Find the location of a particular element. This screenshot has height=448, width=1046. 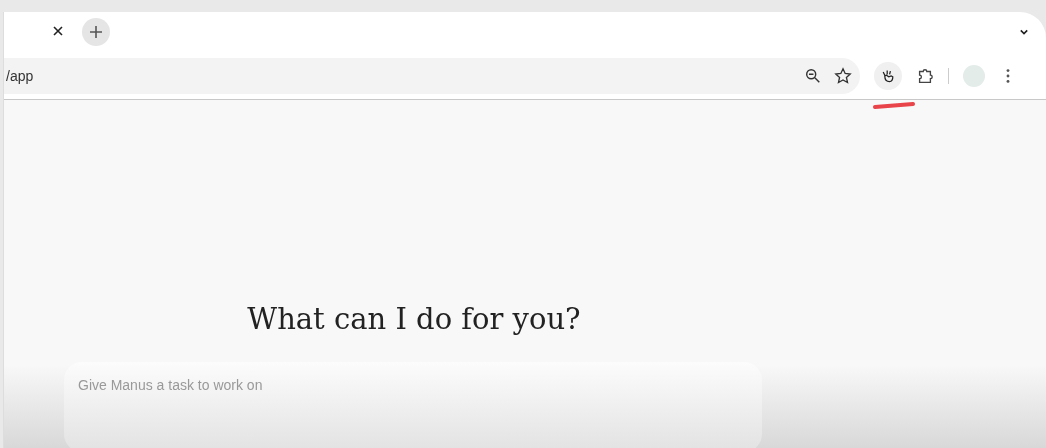

task-input-field: Give Manus a task to work on is located at coordinates (413, 385).